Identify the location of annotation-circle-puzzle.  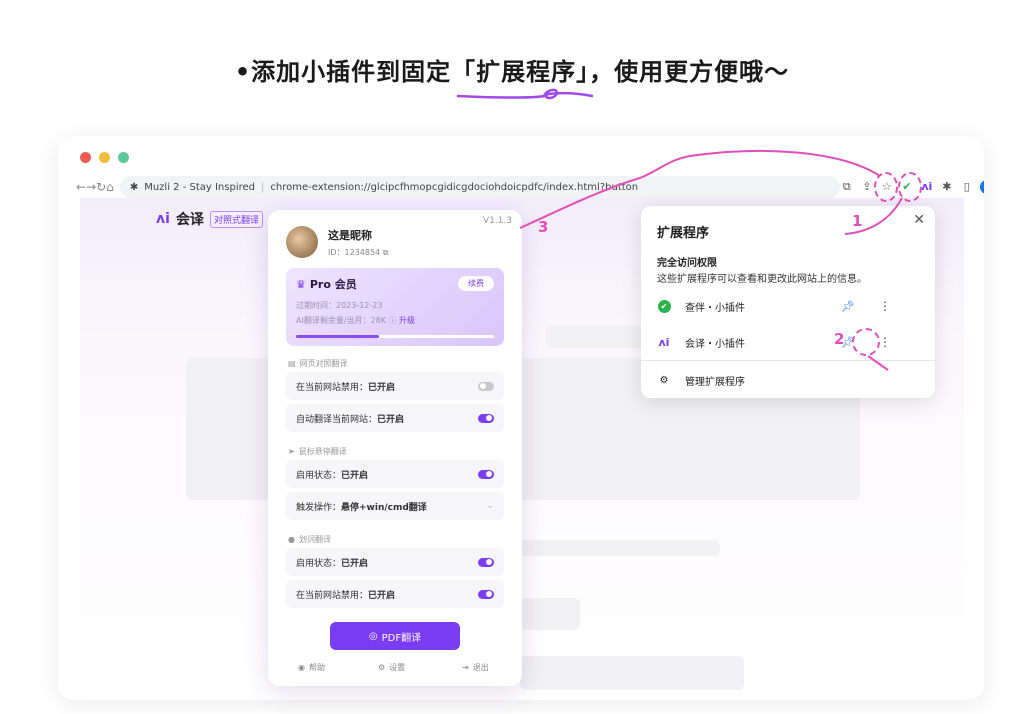
(910, 187).